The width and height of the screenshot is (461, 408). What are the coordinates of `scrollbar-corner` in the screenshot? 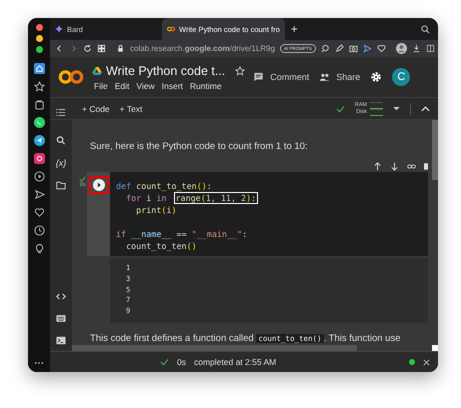 It's located at (435, 348).